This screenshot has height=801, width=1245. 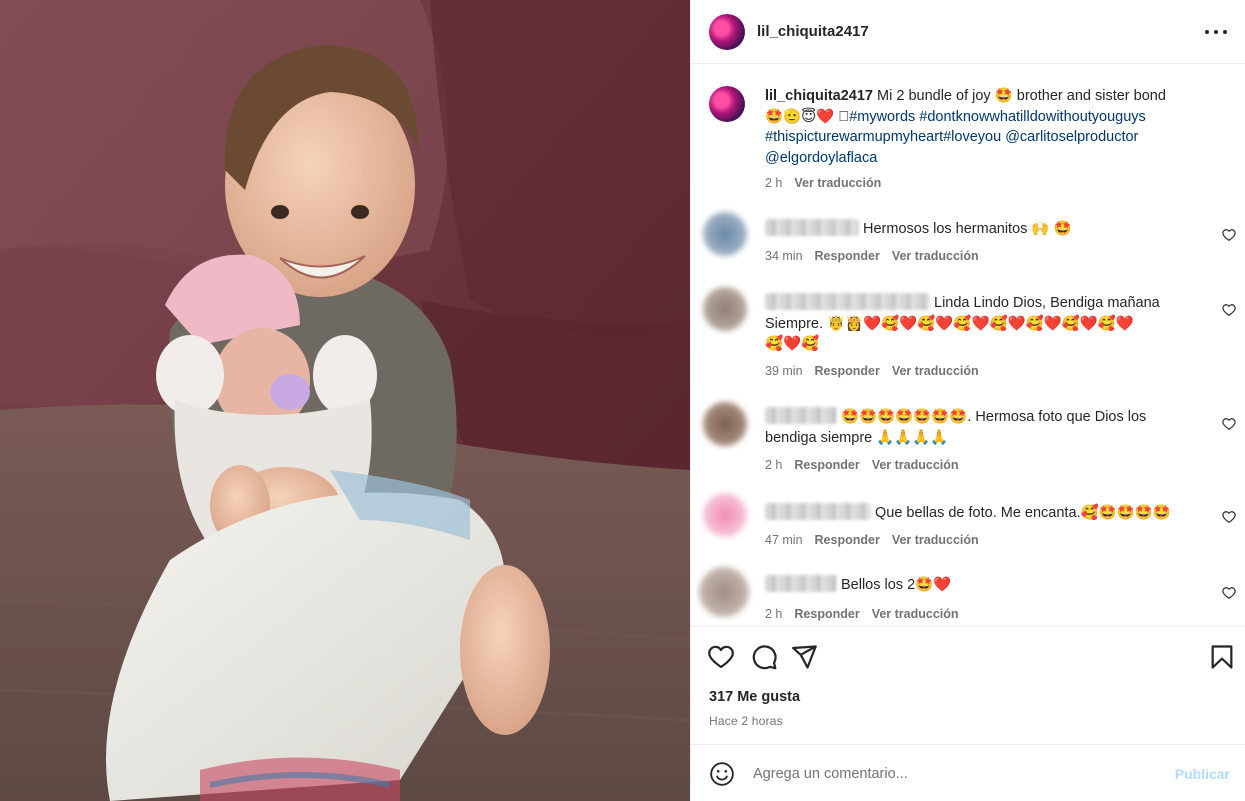 What do you see at coordinates (784, 256) in the screenshot?
I see `comment-time: 34 min` at bounding box center [784, 256].